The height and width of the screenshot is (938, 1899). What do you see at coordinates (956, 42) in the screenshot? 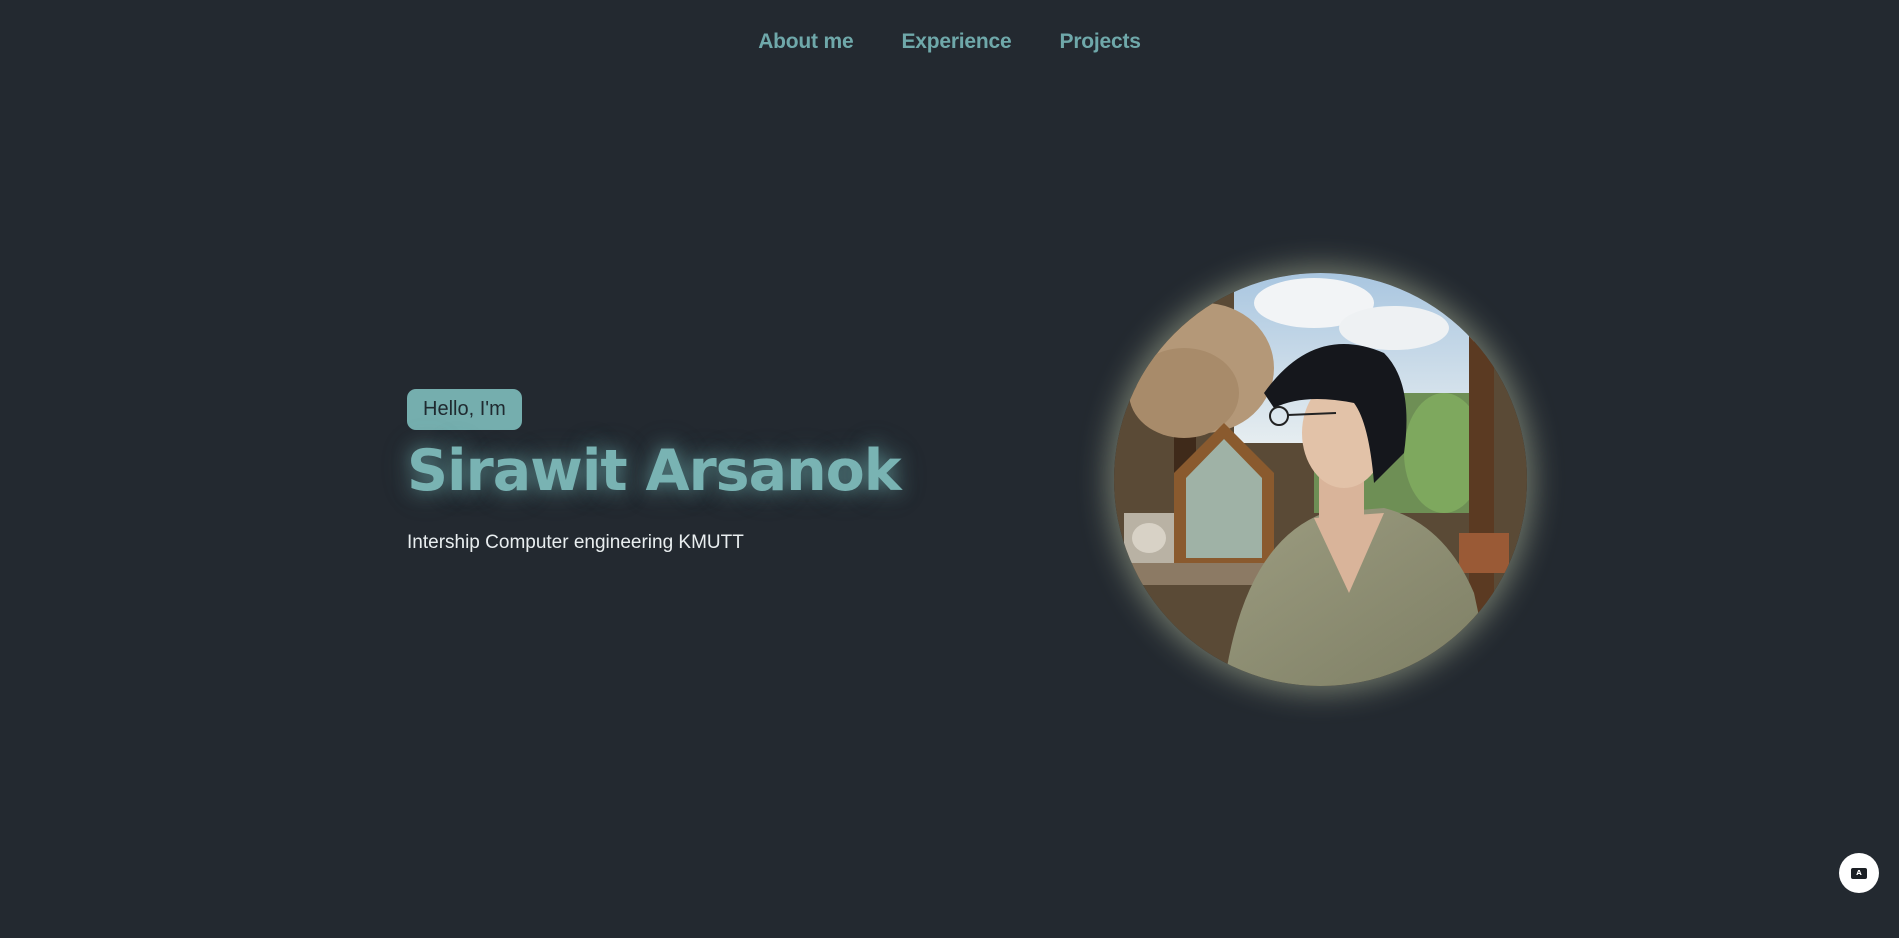
I see `nav-experience: Experience` at bounding box center [956, 42].